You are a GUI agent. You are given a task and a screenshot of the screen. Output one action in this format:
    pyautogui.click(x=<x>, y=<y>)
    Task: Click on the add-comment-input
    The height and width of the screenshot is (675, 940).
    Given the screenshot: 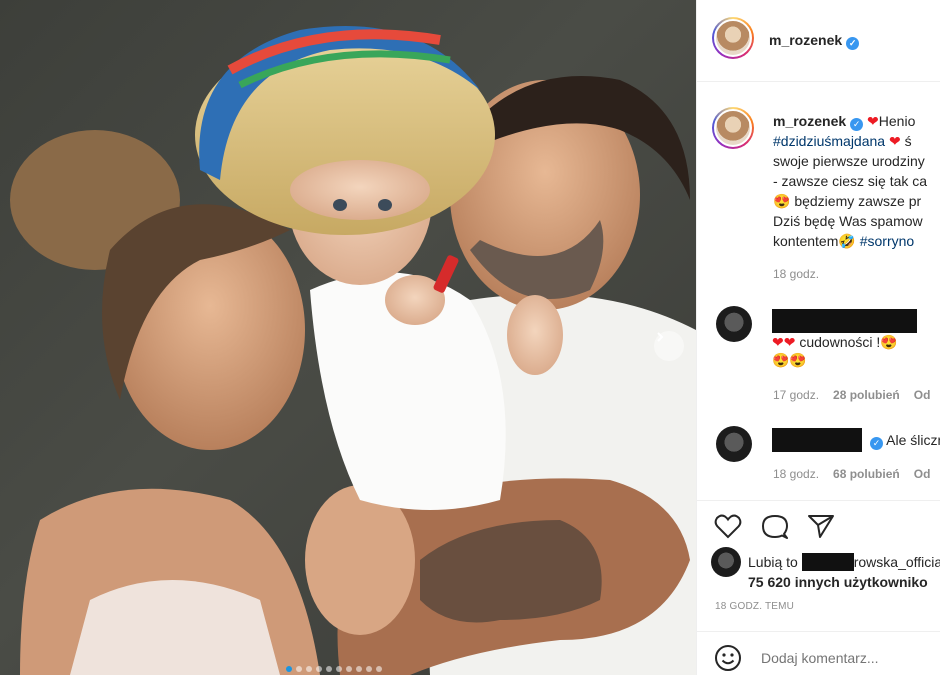 What is the action you would take?
    pyautogui.click(x=846, y=658)
    